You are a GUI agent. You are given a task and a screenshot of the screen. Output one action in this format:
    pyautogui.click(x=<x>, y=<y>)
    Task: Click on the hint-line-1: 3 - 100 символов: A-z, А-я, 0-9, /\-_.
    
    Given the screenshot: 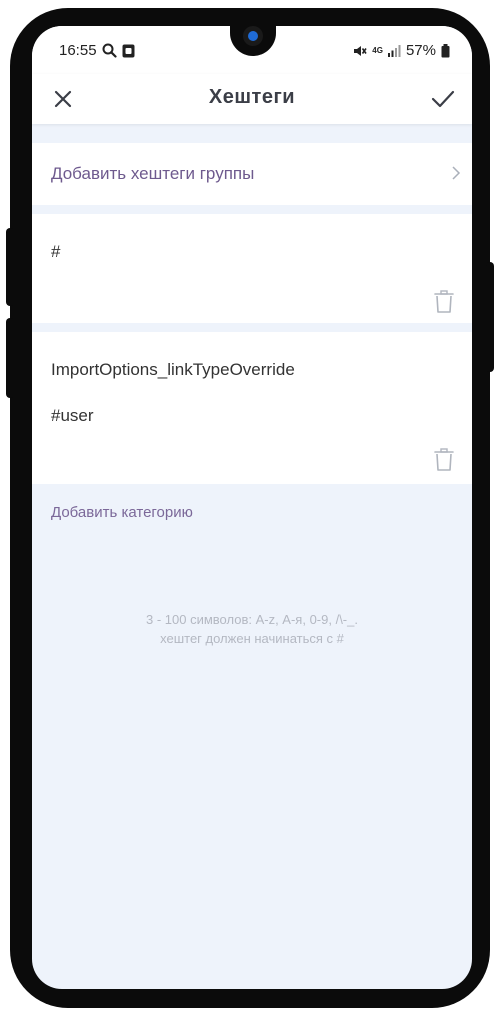 What is the action you would take?
    pyautogui.click(x=252, y=619)
    